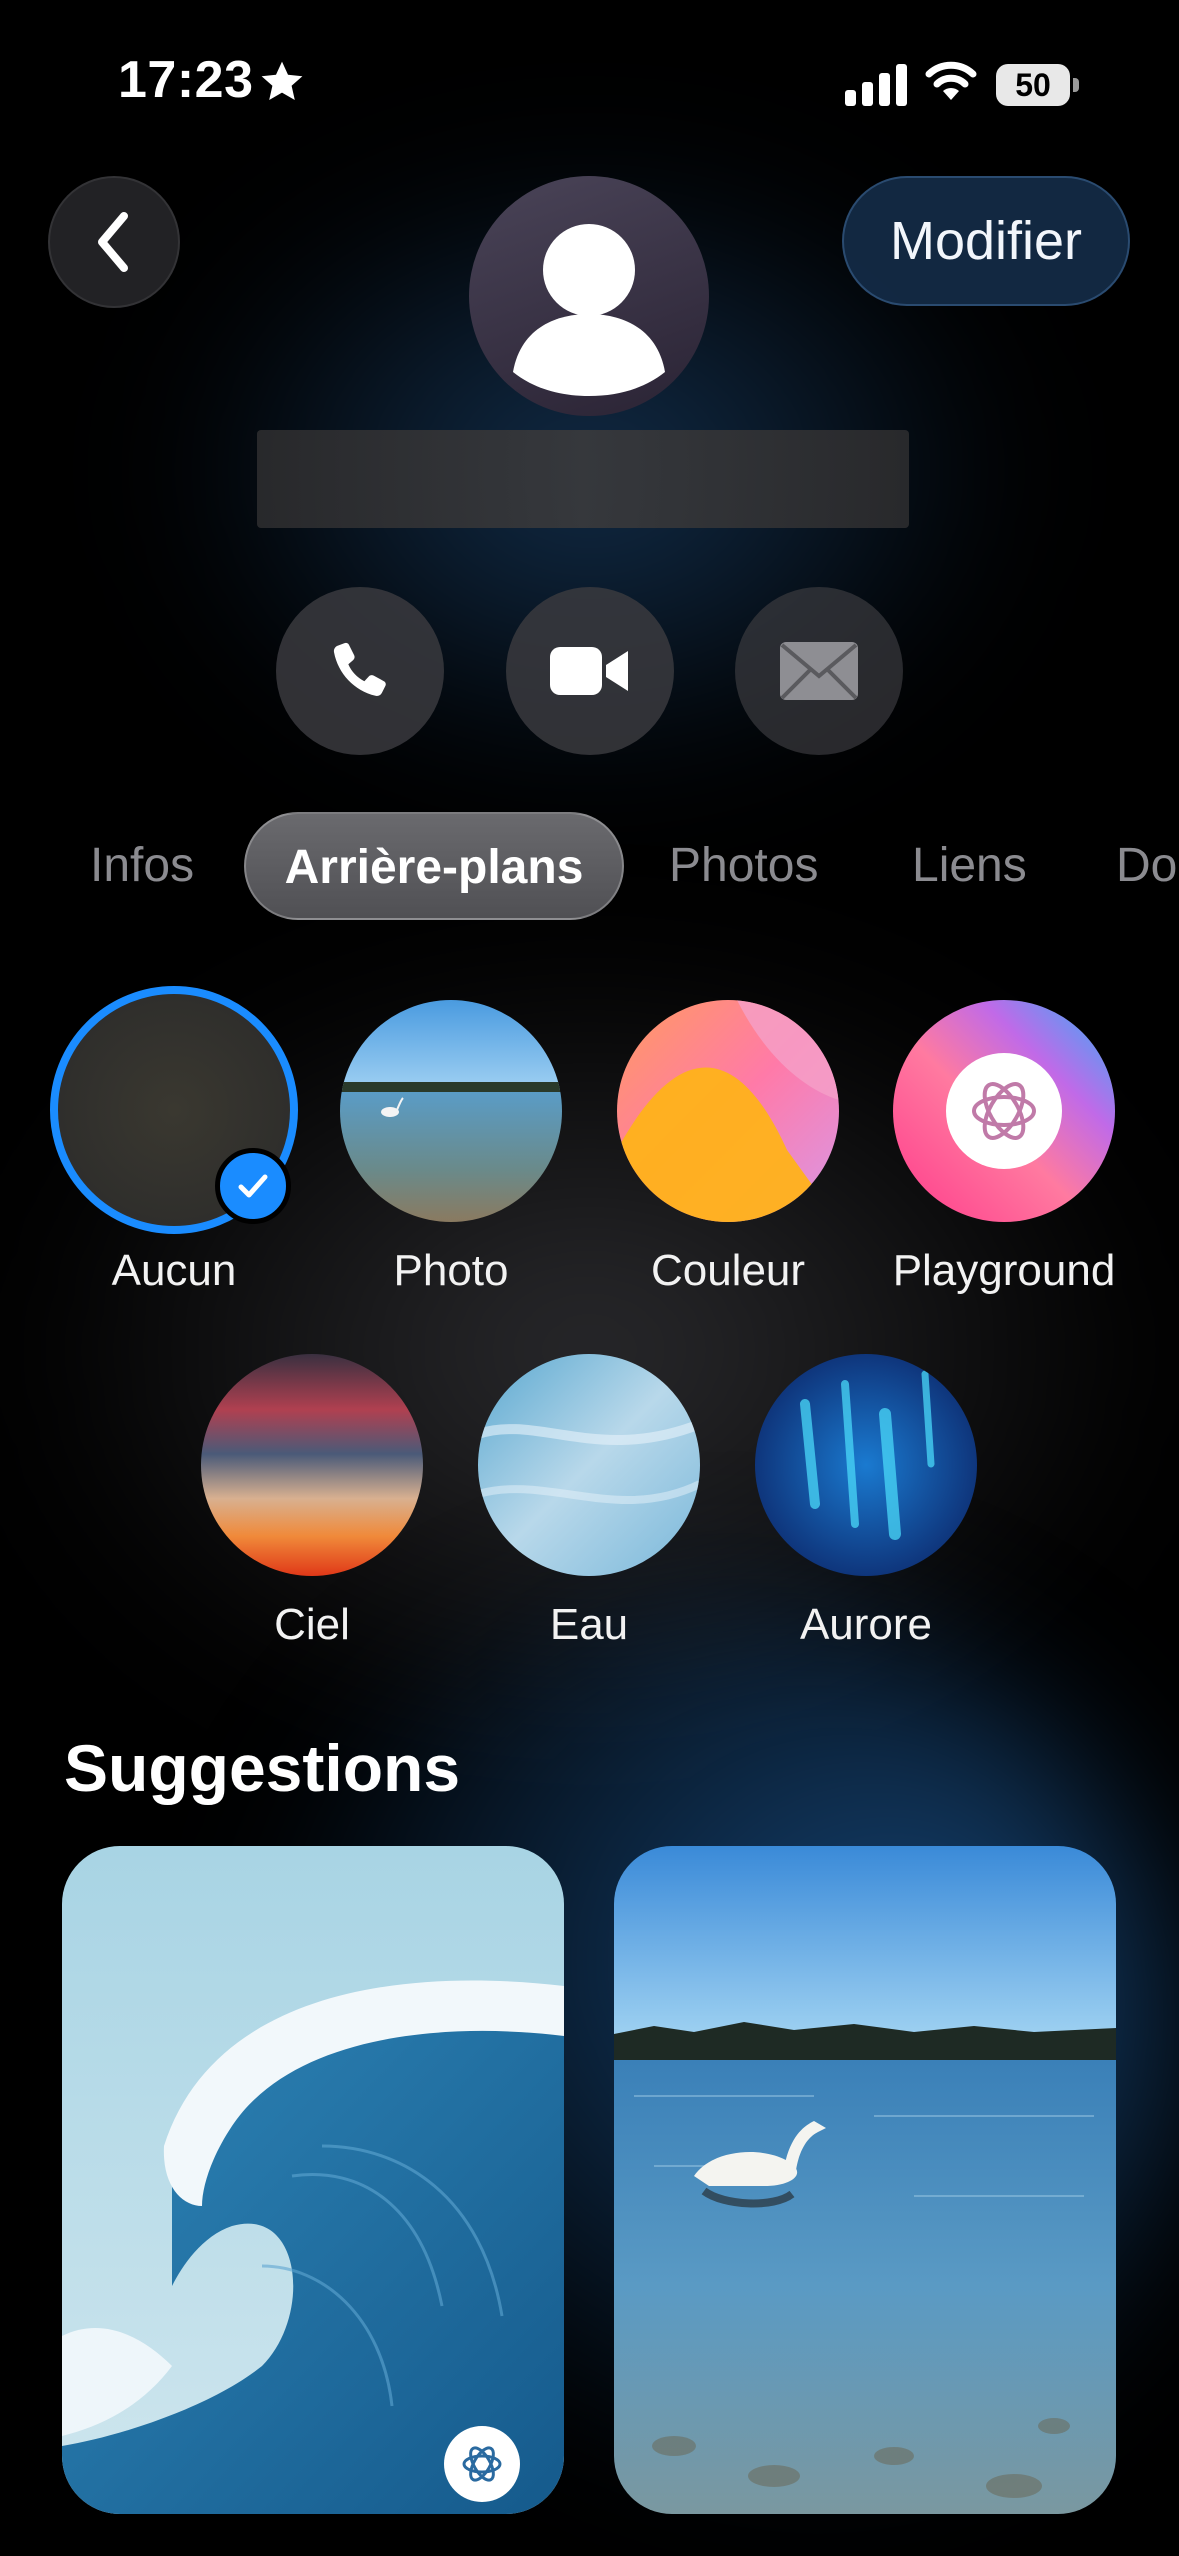 The image size is (1179, 2556). I want to click on chevron-left-icon, so click(113, 242).